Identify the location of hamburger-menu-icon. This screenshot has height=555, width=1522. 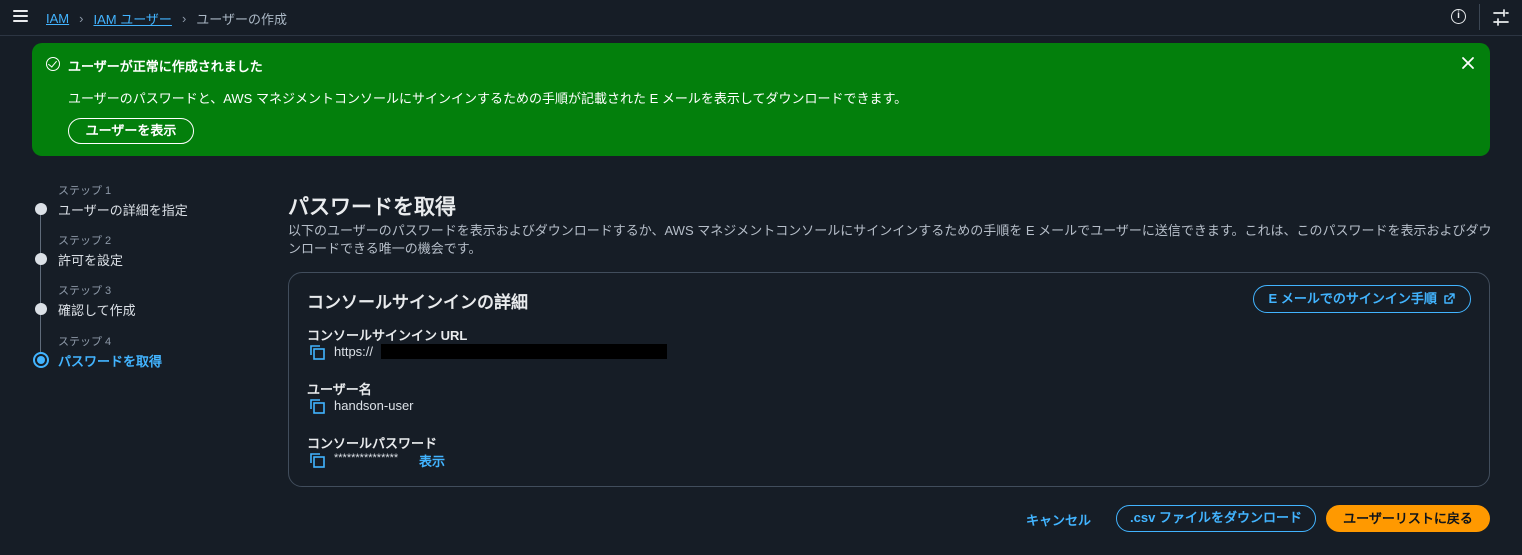
(20, 17).